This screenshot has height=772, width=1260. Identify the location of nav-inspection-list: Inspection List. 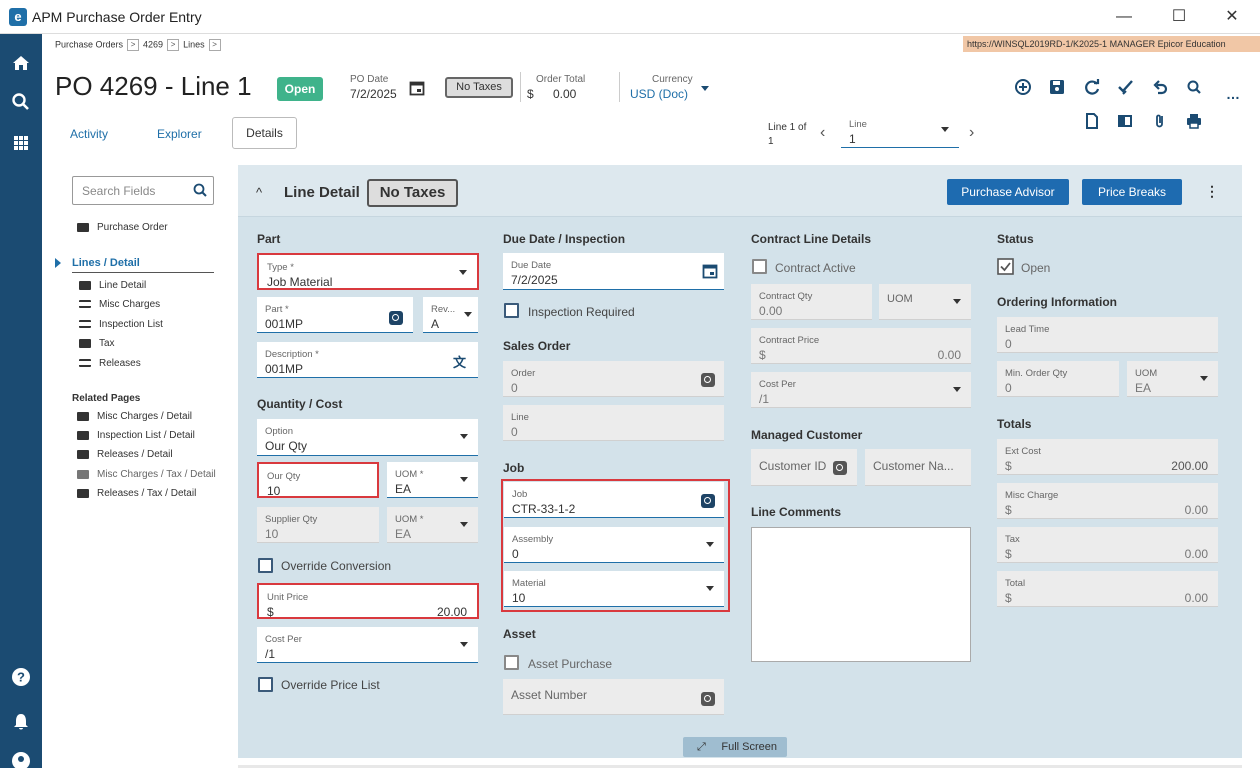
(121, 324).